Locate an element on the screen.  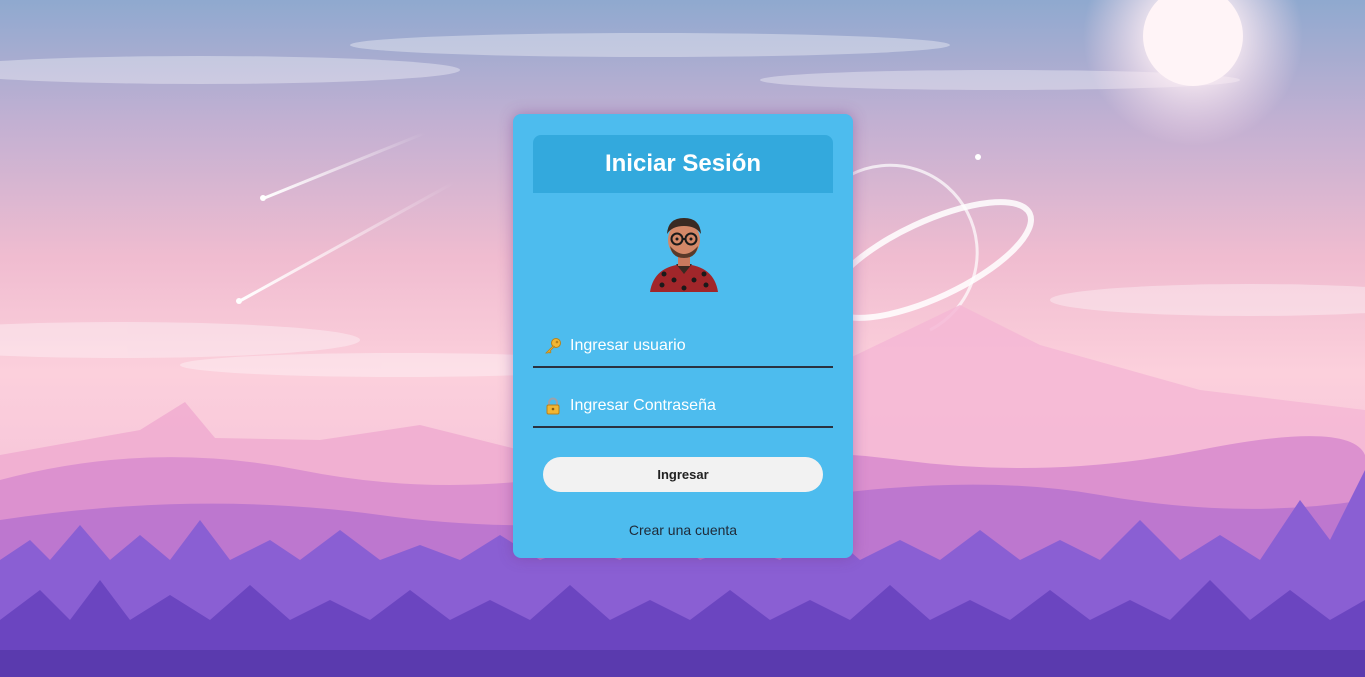
login-header: Iniciar Sesión is located at coordinates (683, 164).